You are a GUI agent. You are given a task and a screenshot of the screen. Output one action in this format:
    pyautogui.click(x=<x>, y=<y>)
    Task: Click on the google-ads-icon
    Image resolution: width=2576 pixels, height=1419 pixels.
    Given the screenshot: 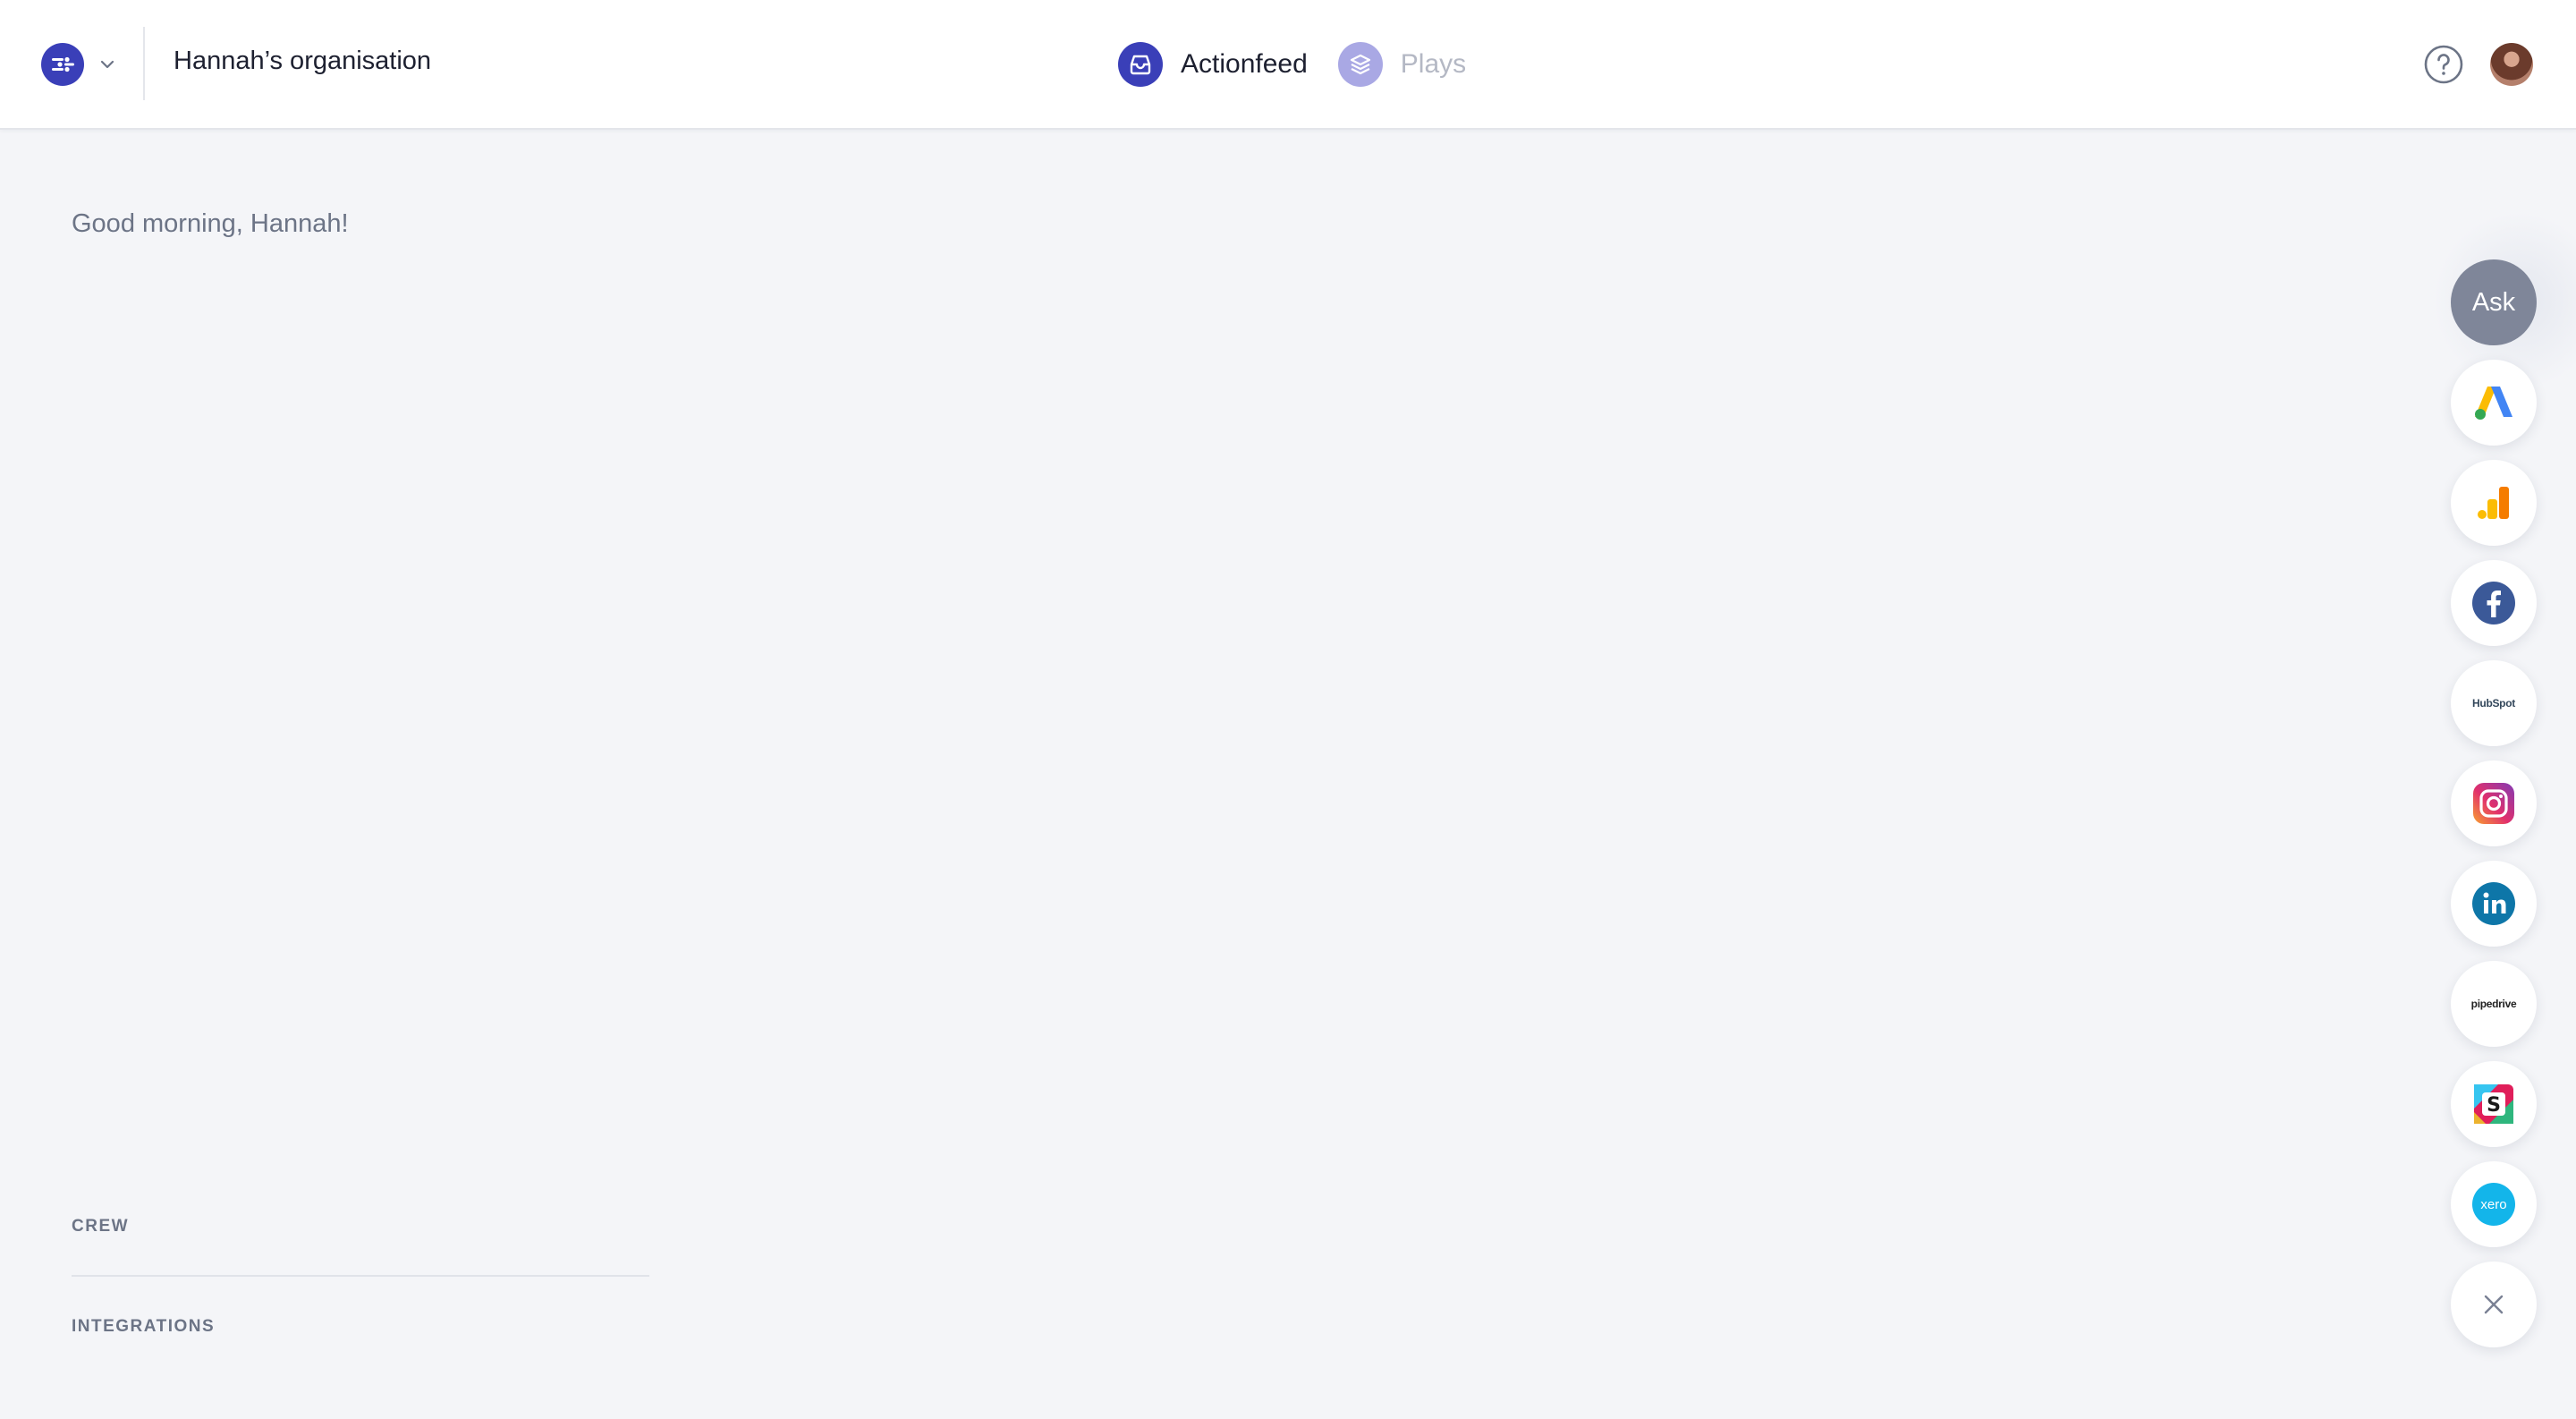 What is the action you would take?
    pyautogui.click(x=2493, y=403)
    